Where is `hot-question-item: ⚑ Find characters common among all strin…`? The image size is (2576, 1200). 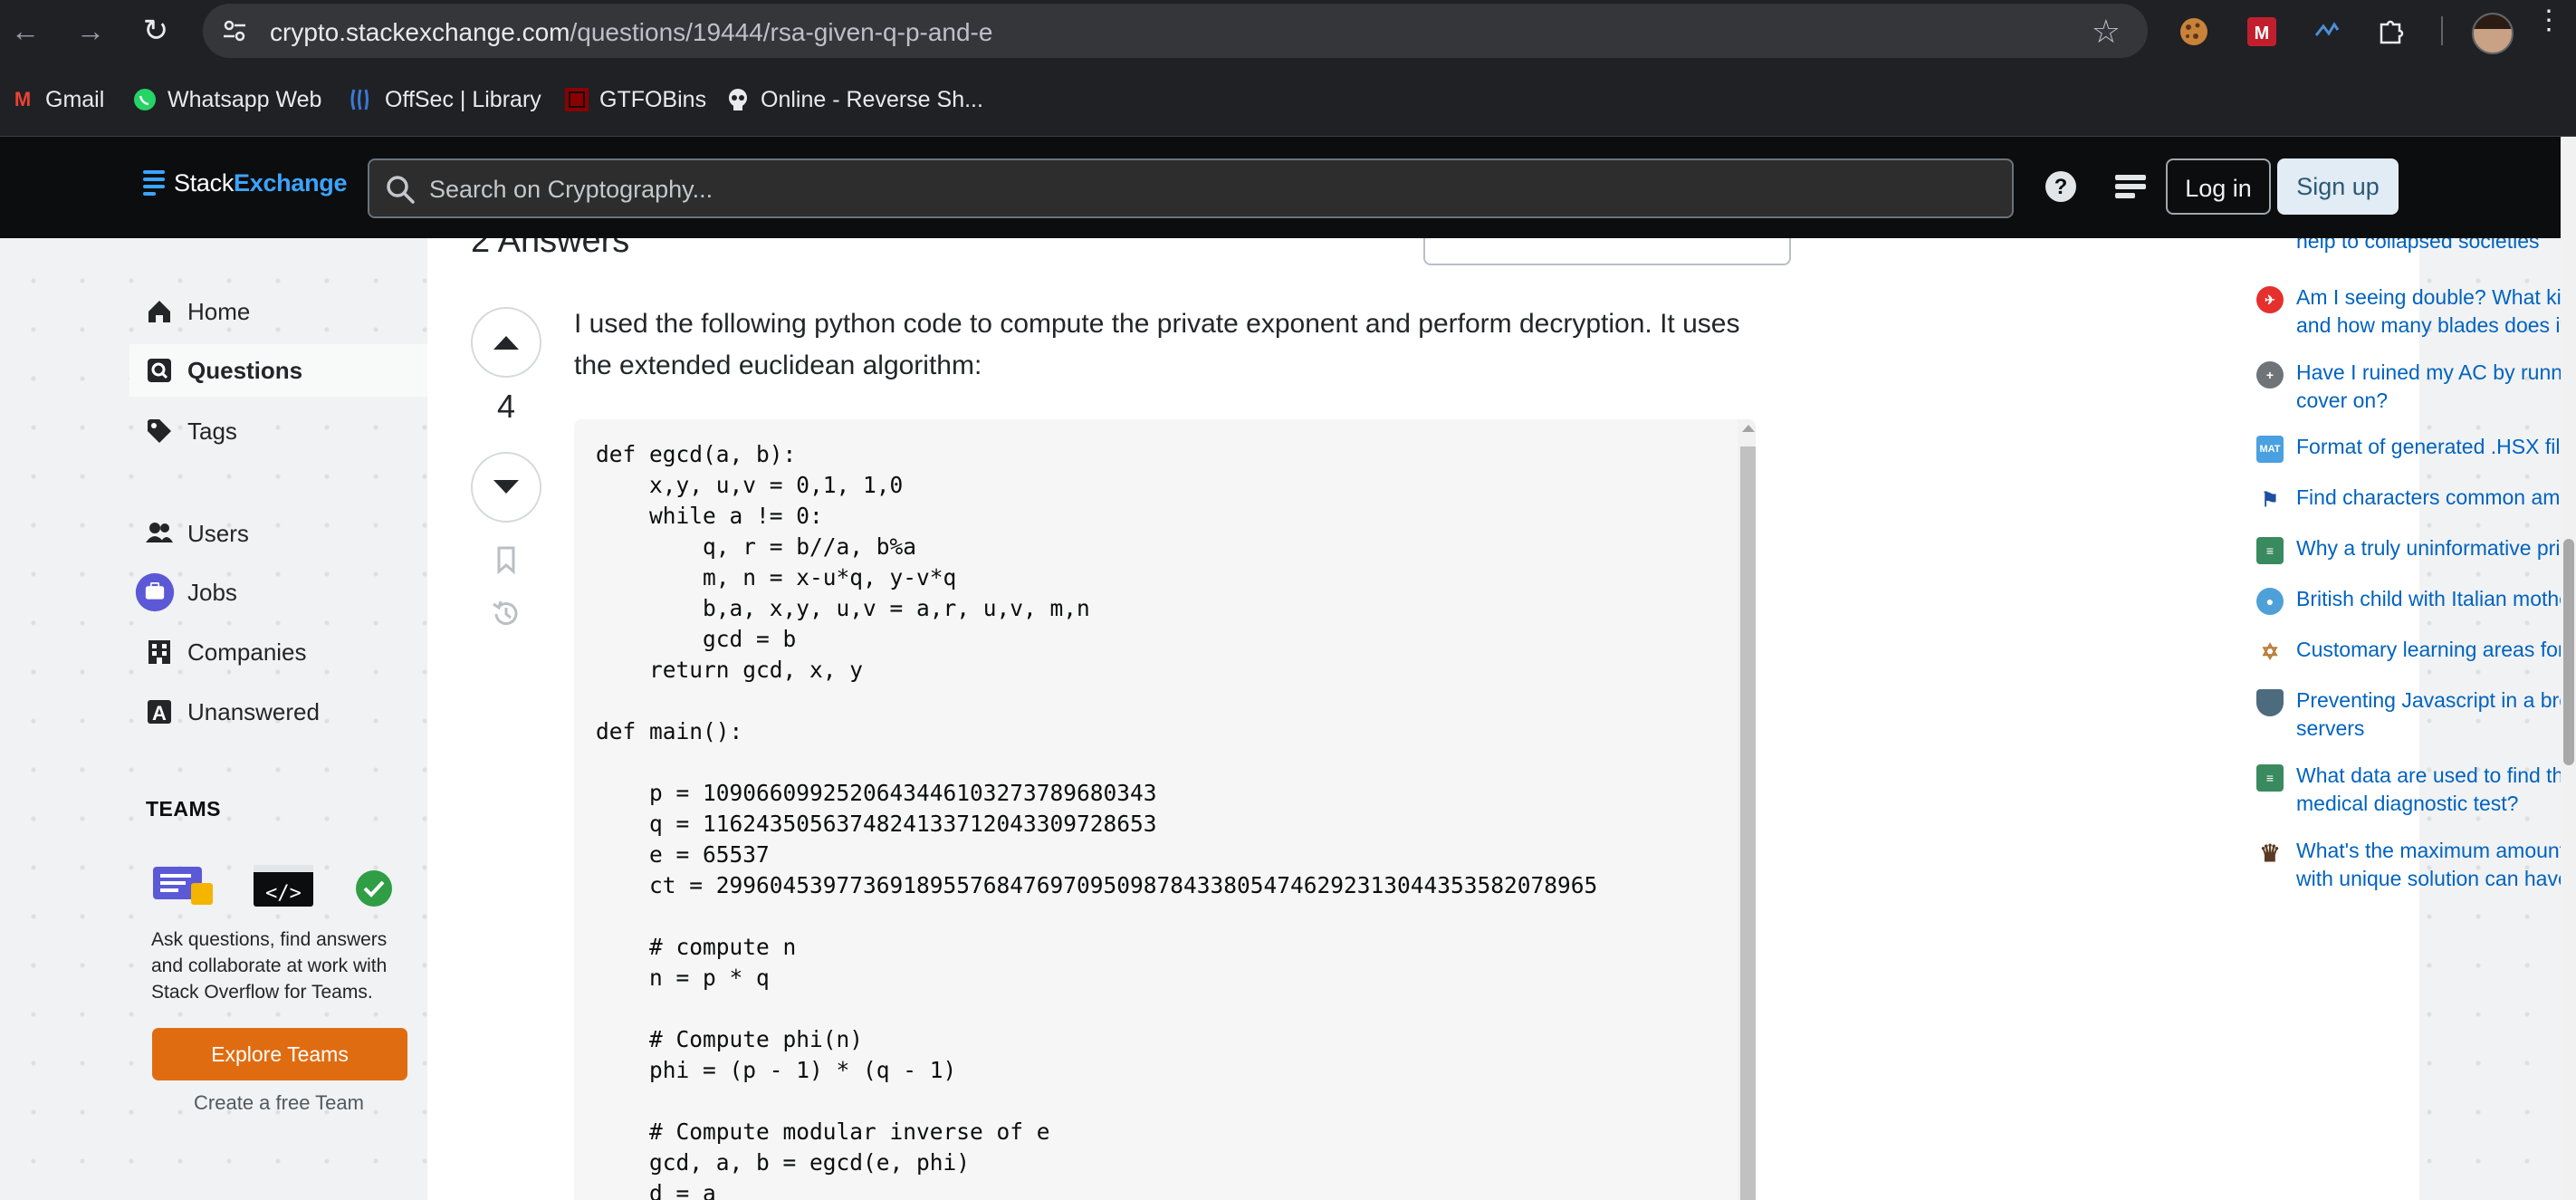 hot-question-item: ⚑ Find characters common among all strin… is located at coordinates (2416, 499).